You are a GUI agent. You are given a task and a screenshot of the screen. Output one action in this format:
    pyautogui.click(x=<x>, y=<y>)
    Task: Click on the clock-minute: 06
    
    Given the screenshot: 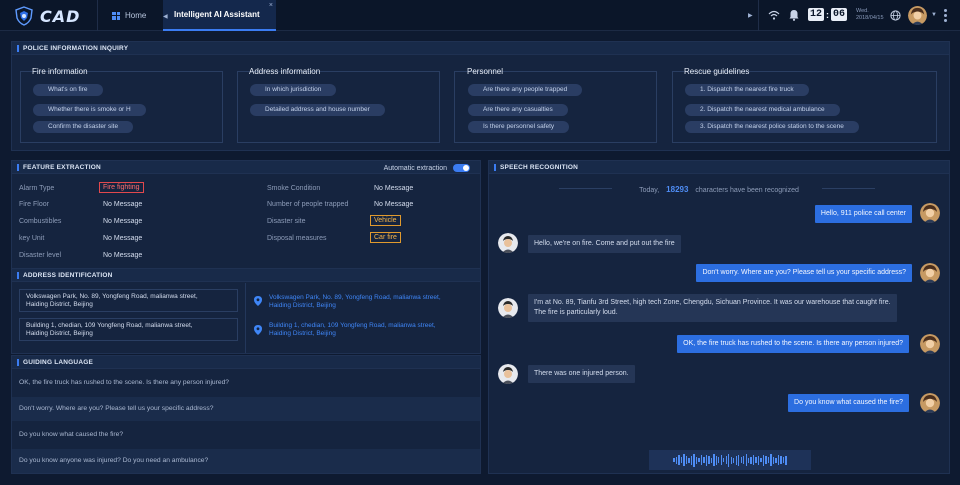 What is the action you would take?
    pyautogui.click(x=839, y=14)
    